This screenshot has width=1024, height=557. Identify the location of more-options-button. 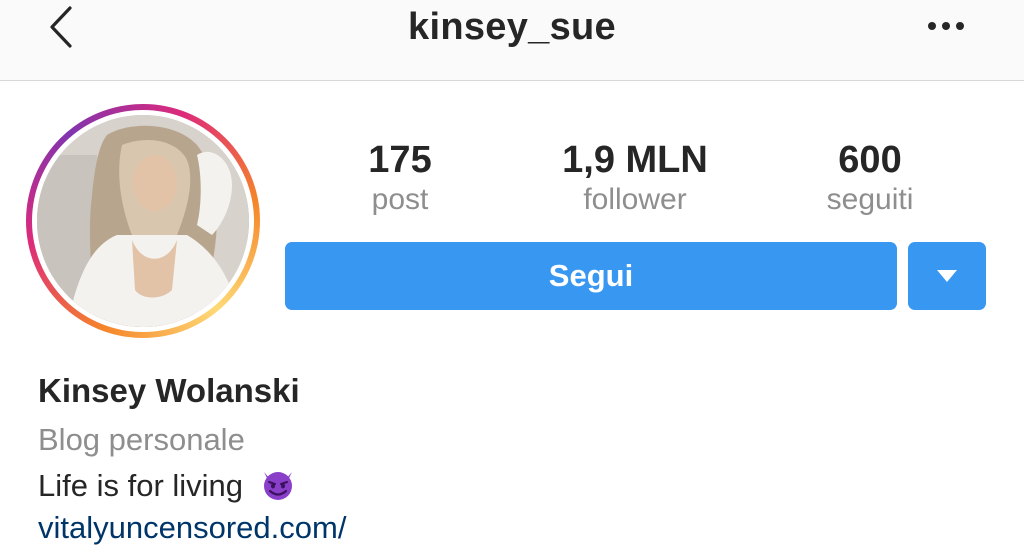
(946, 26).